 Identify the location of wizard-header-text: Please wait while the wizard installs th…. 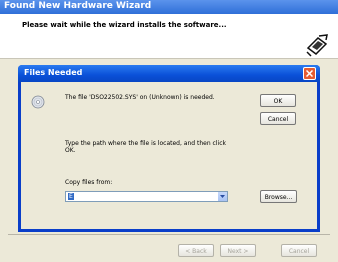
(124, 25).